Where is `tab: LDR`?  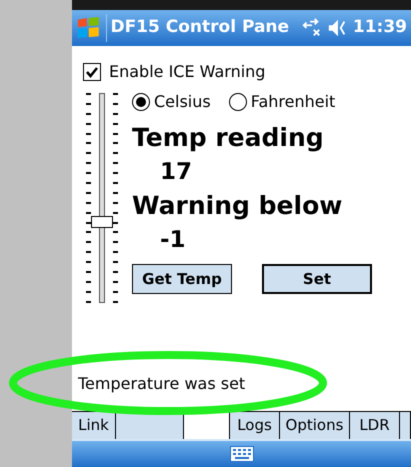
tab: LDR is located at coordinates (375, 425).